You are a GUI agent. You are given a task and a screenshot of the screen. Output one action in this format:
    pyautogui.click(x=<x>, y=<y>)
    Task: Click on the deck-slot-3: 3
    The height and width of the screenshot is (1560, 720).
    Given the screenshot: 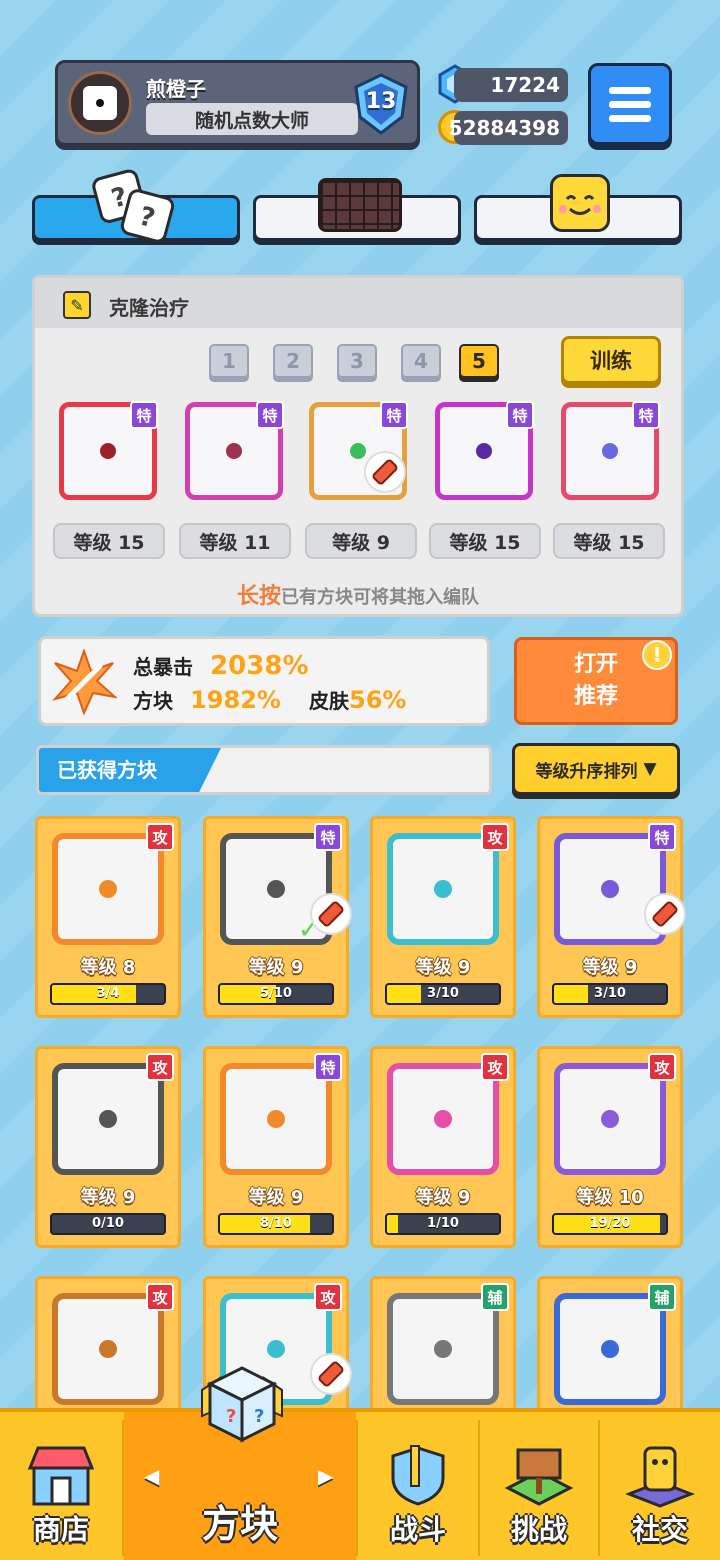 What is the action you would take?
    pyautogui.click(x=357, y=361)
    